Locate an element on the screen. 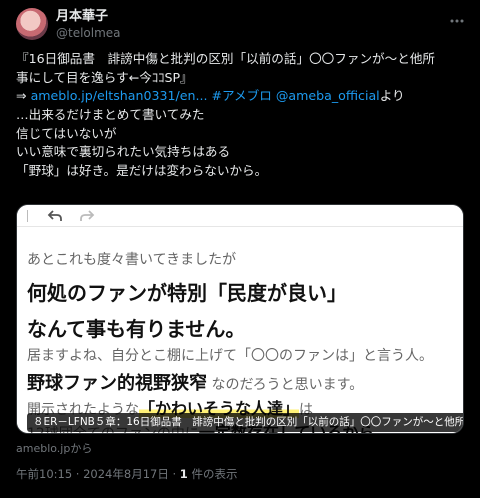  avatar is located at coordinates (32, 24).